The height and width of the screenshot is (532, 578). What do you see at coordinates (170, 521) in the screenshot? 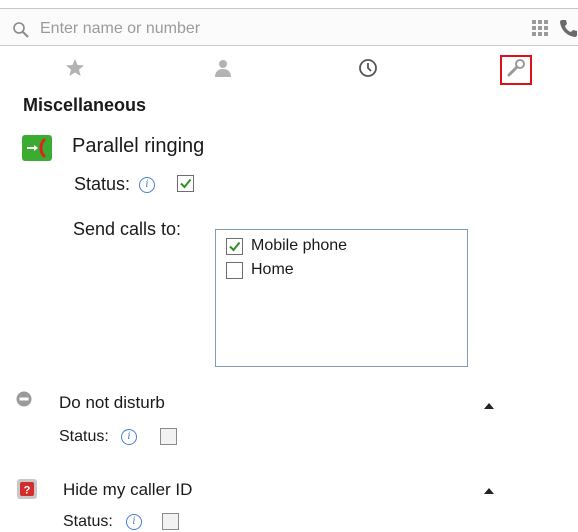
I see `hide-caller-id-status-checkbox` at bounding box center [170, 521].